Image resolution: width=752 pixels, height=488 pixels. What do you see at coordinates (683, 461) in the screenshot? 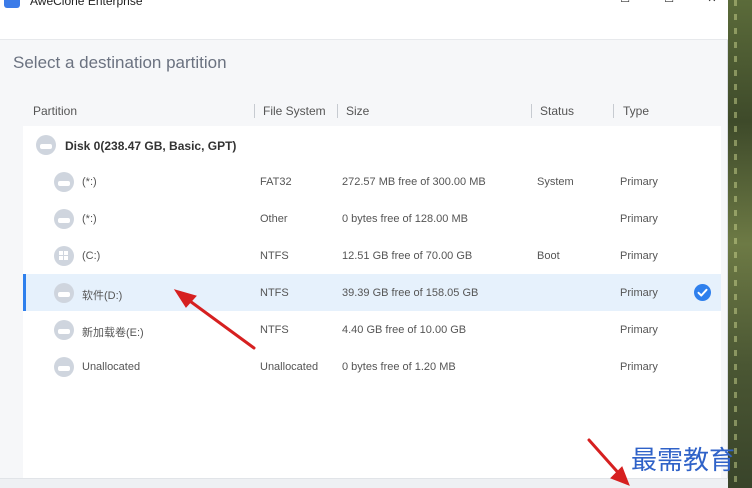
I see `watermark-text: 最需教育` at bounding box center [683, 461].